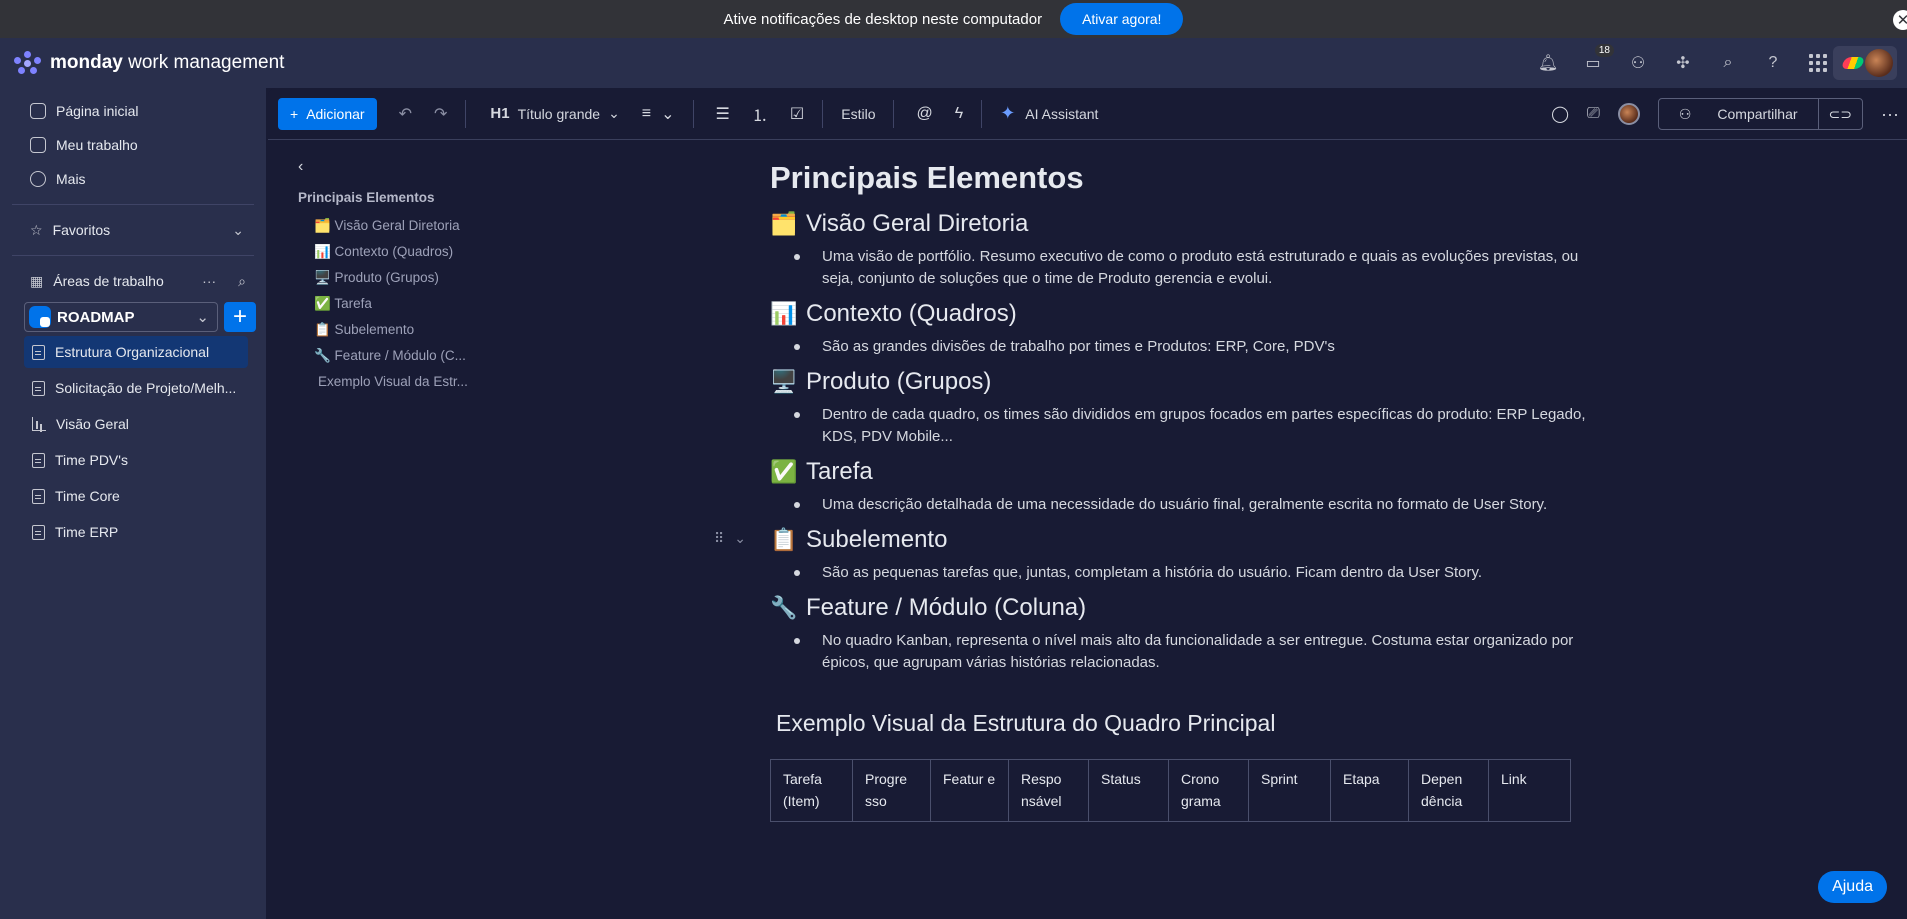  I want to click on board-item: Time Core, so click(136, 496).